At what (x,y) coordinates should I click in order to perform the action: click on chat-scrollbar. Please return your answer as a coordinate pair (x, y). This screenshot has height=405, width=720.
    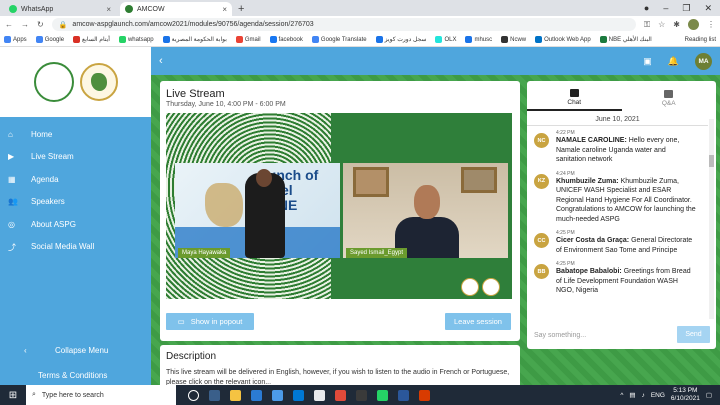
    Looking at the image, I should click on (711, 219).